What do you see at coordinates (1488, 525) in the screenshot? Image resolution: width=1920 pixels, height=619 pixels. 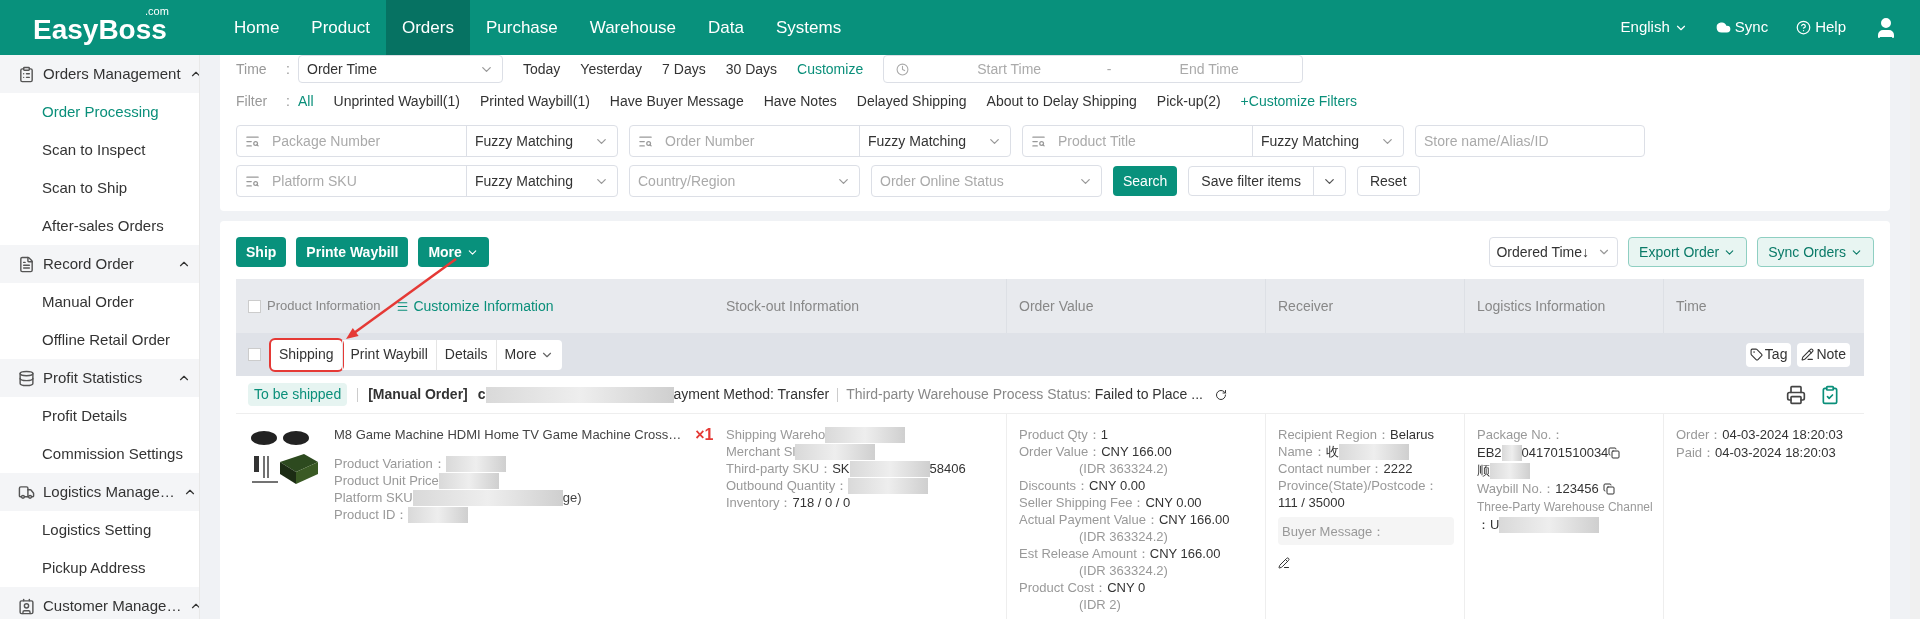 I see `channel-value: ：U` at bounding box center [1488, 525].